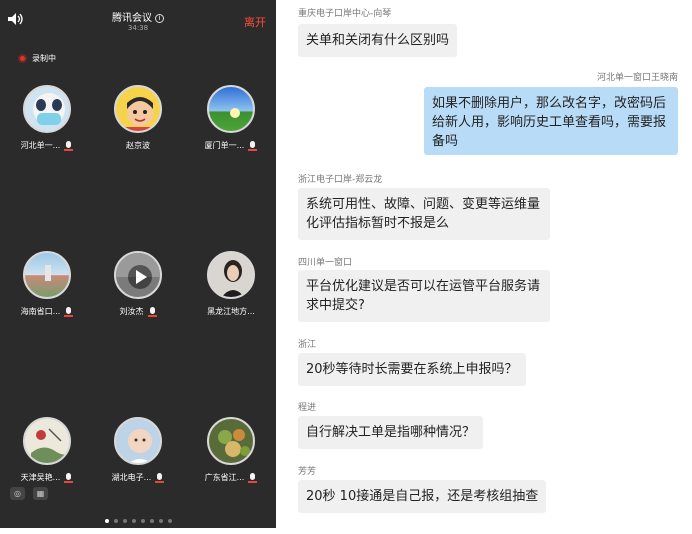  I want to click on participant-tile: 赵京波, so click(138, 118).